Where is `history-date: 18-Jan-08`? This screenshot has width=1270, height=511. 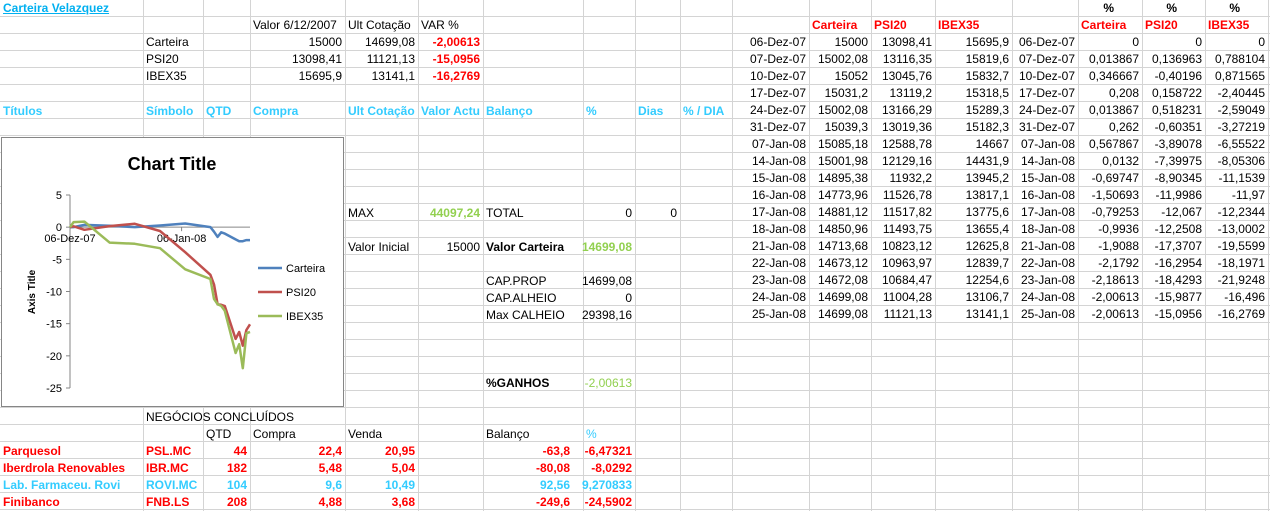 history-date: 18-Jan-08 is located at coordinates (778, 229).